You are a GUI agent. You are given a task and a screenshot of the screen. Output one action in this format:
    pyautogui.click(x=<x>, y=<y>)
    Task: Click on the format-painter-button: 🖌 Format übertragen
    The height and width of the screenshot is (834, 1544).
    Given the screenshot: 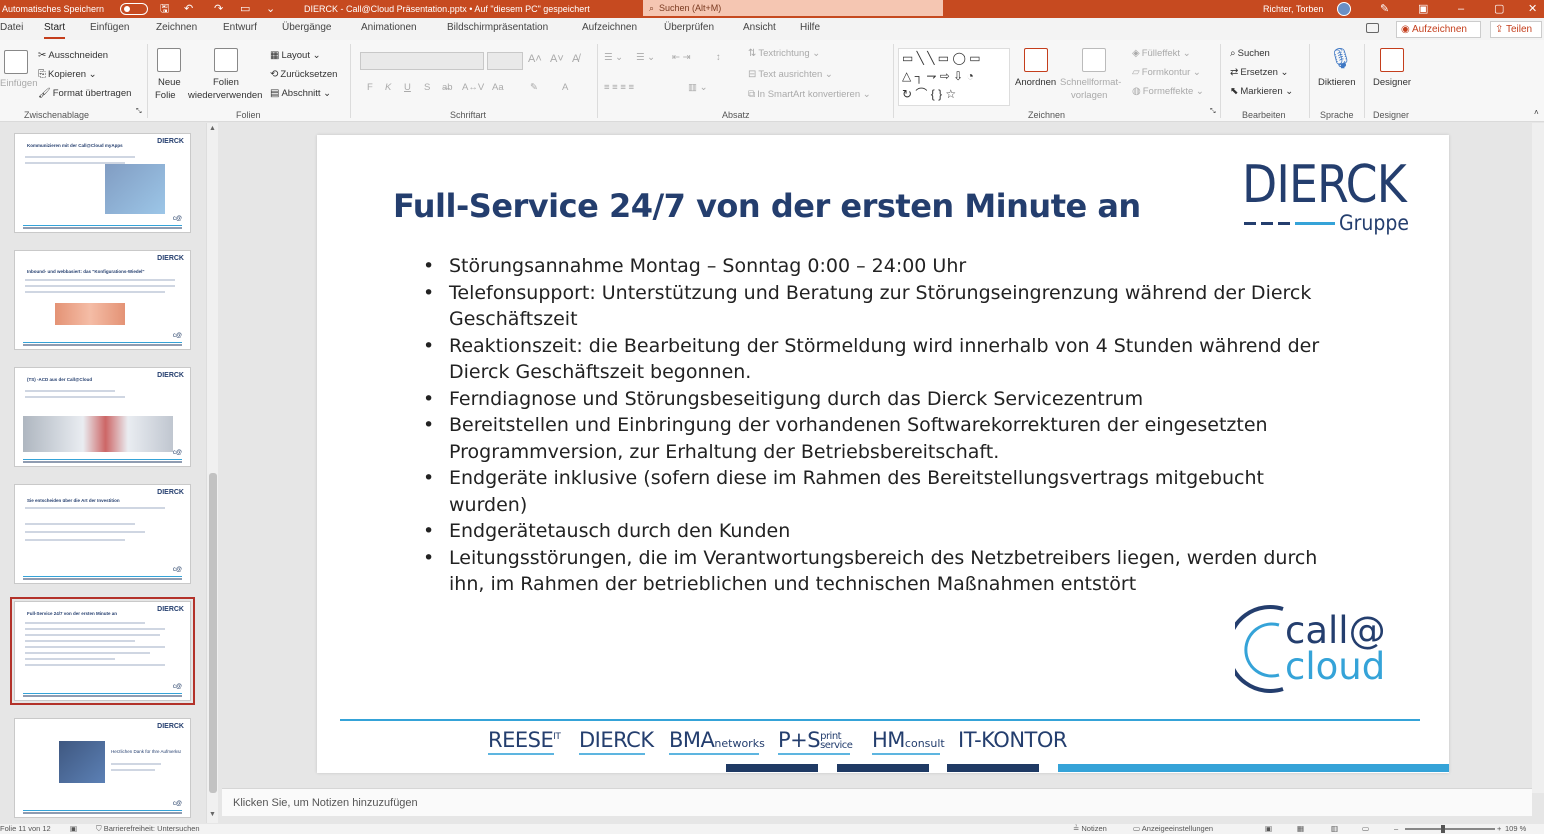 What is the action you would take?
    pyautogui.click(x=84, y=93)
    